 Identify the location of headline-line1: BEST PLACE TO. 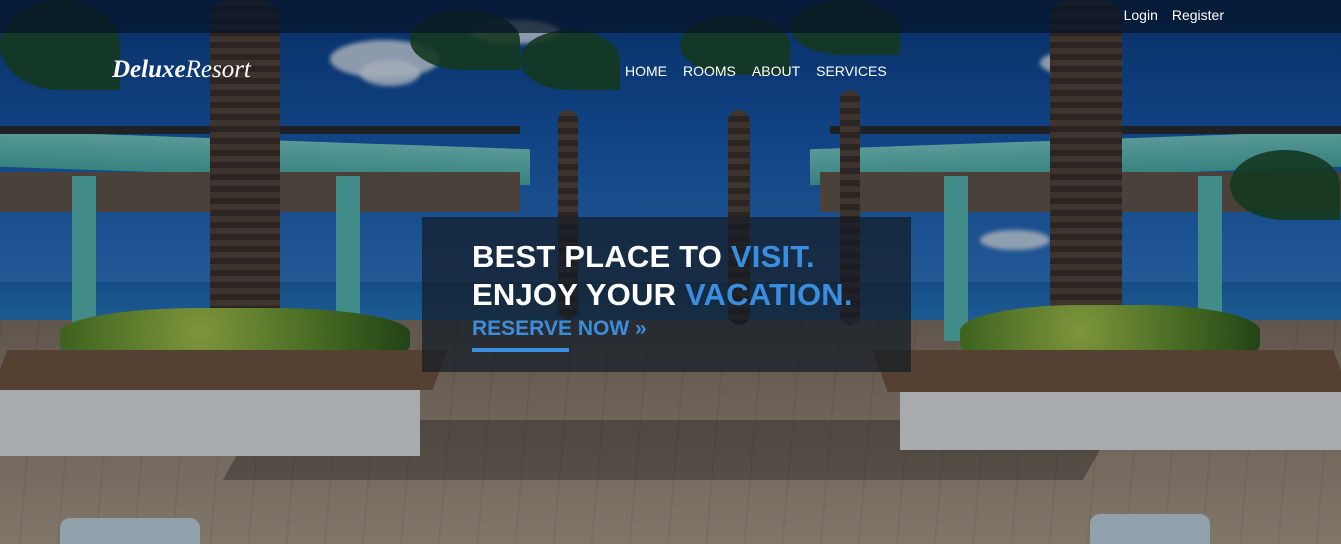
(601, 256).